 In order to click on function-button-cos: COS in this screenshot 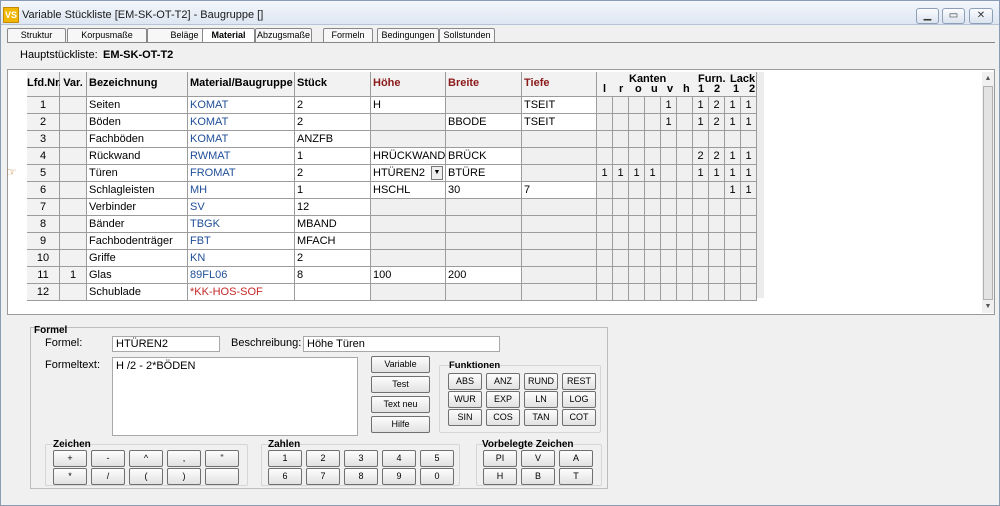, I will do `click(503, 417)`.